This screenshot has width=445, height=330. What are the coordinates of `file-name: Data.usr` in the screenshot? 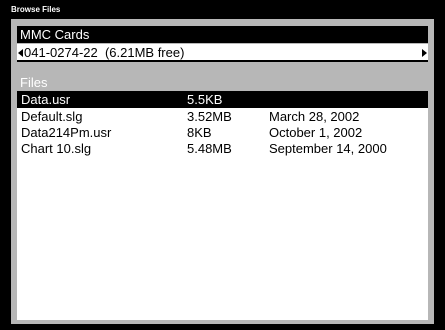 It's located at (46, 99).